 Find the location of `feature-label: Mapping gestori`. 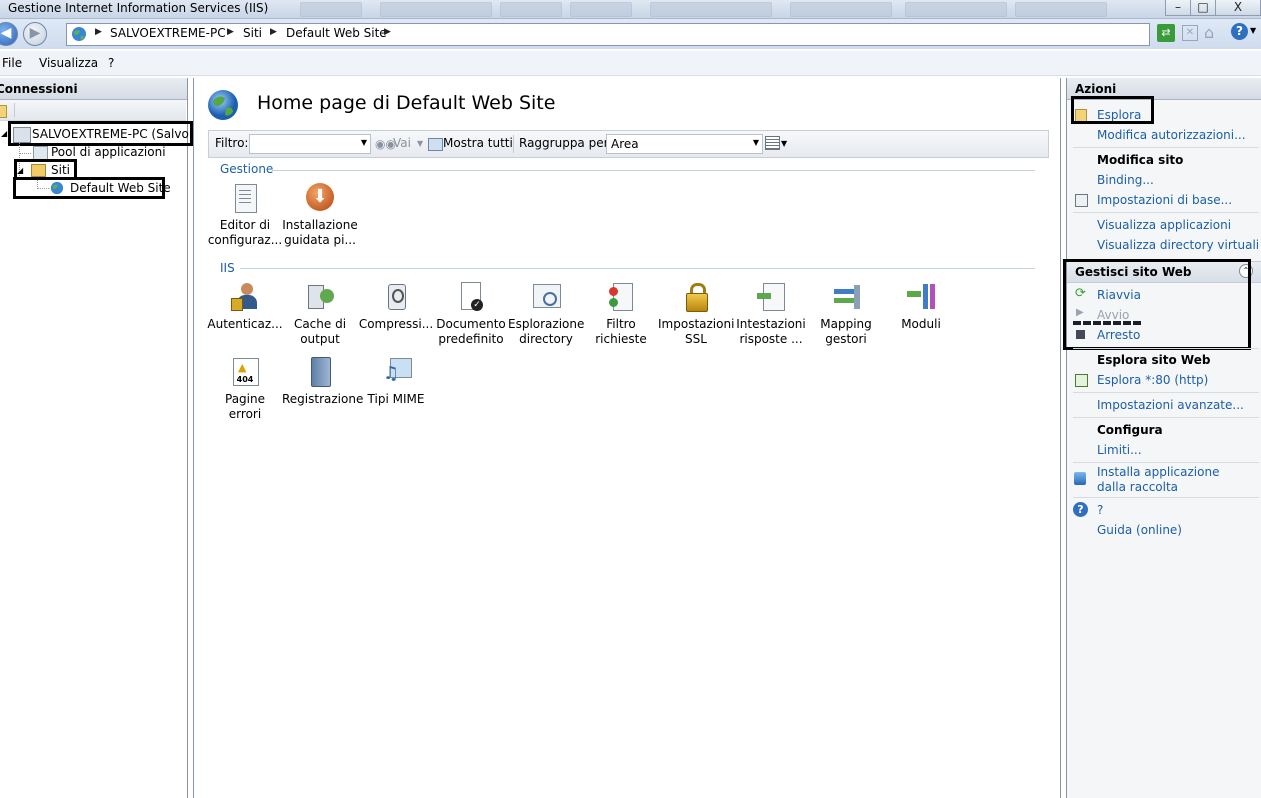

feature-label: Mapping gestori is located at coordinates (846, 331).